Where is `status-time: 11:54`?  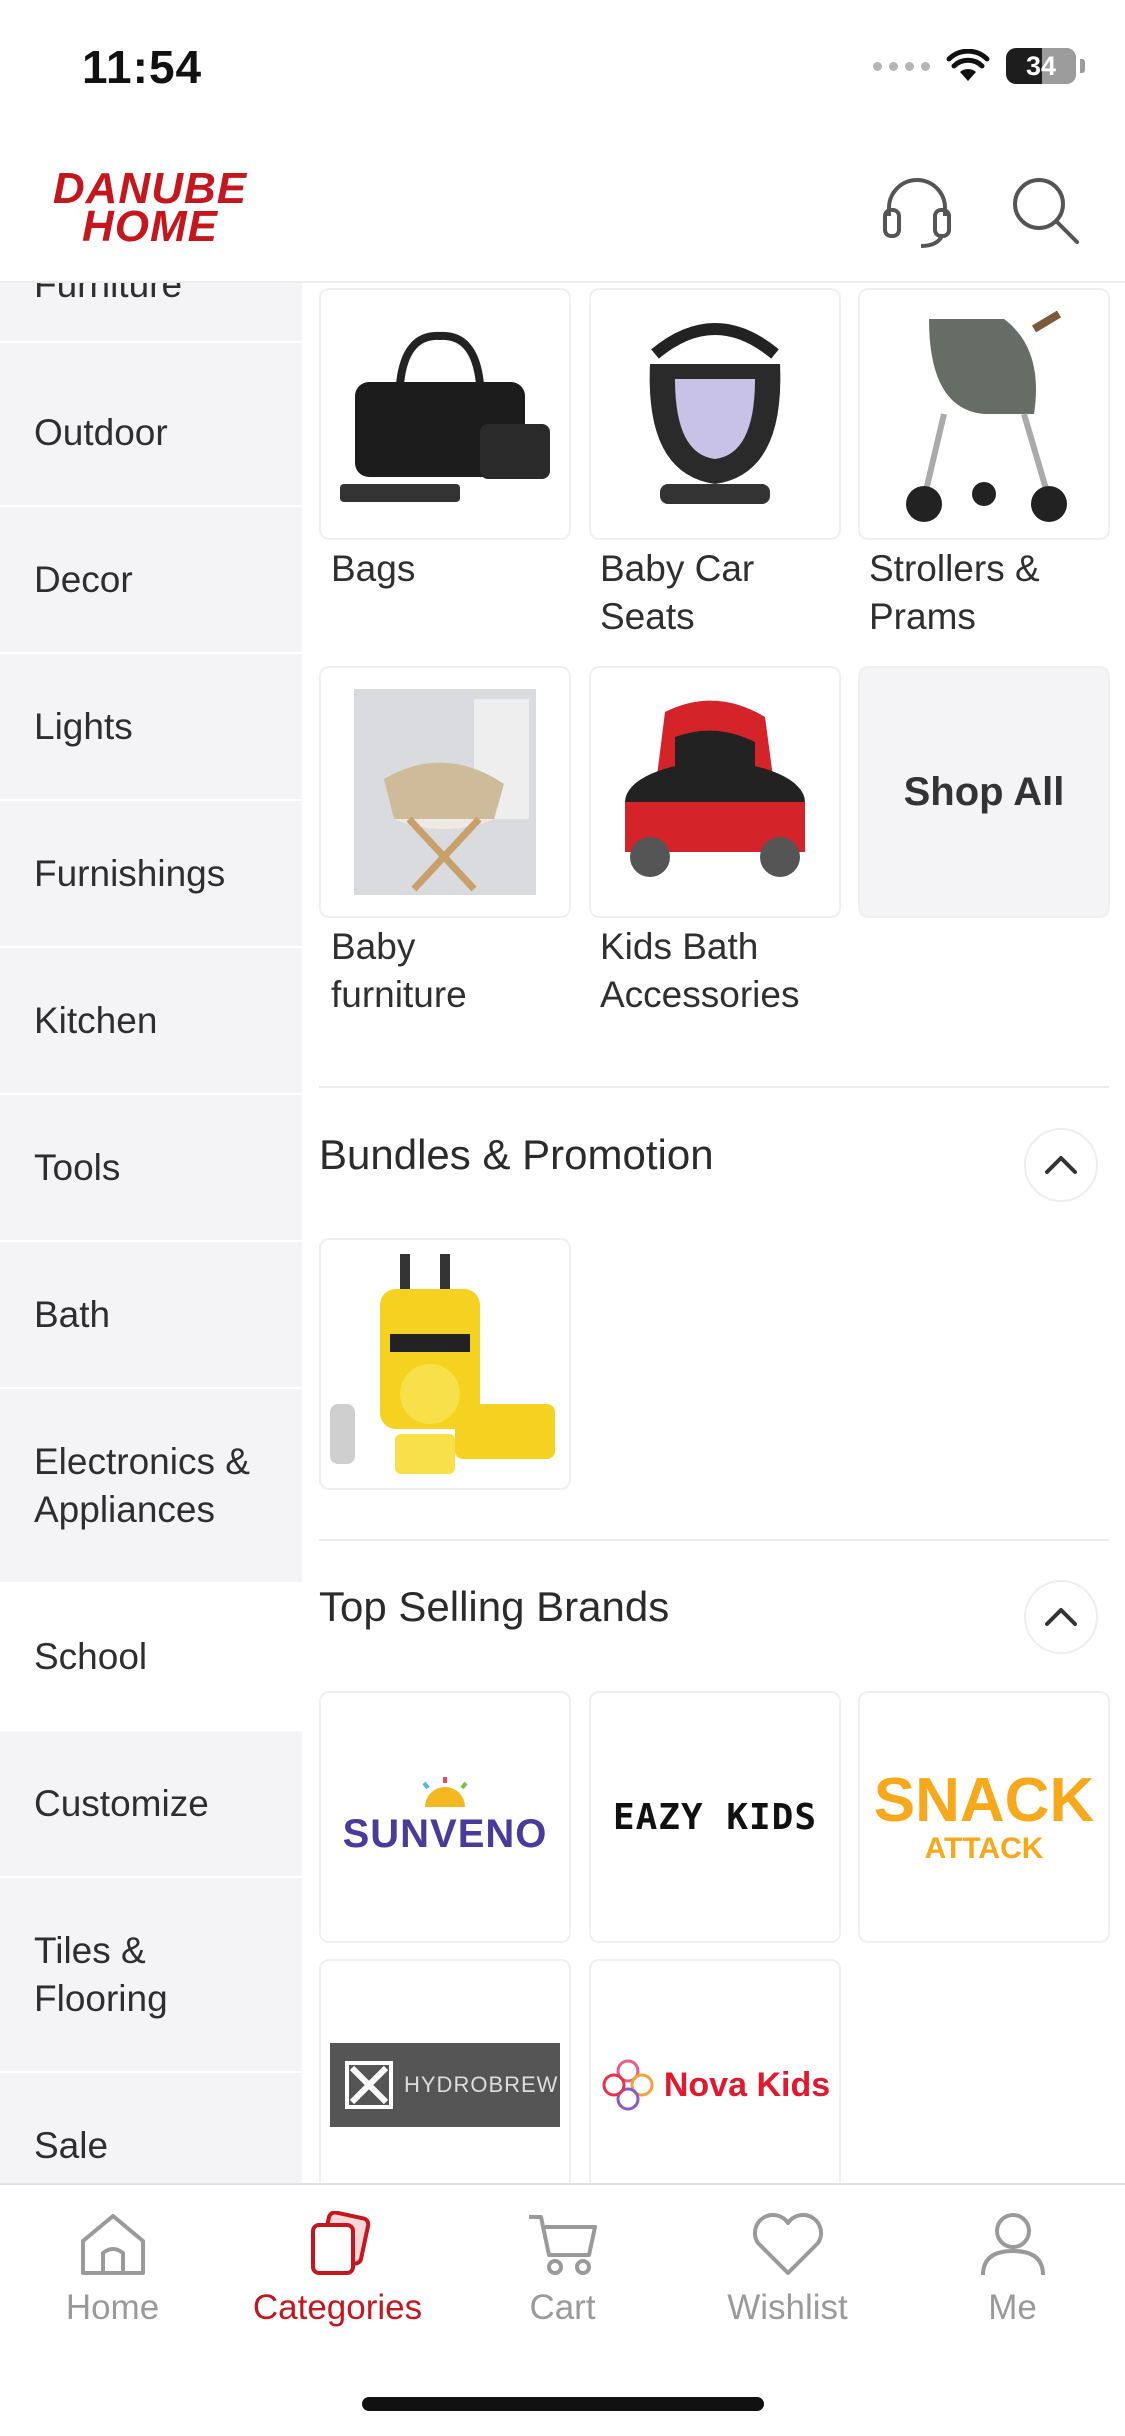 status-time: 11:54 is located at coordinates (142, 67).